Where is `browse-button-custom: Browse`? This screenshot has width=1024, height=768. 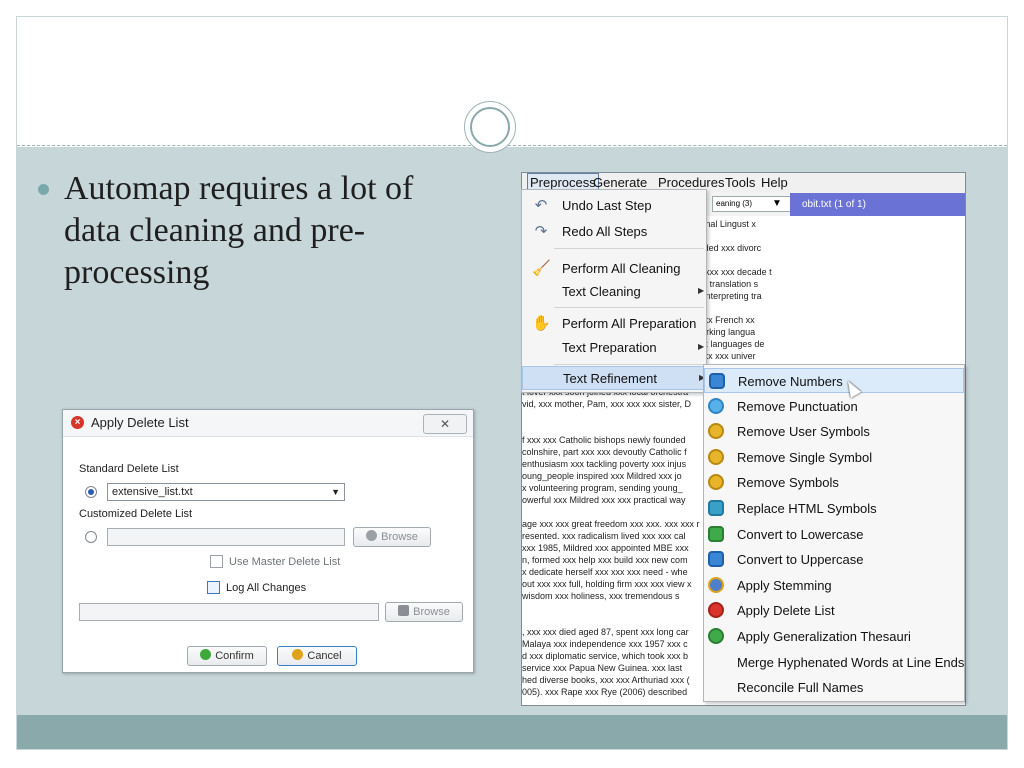
browse-button-custom: Browse is located at coordinates (392, 537).